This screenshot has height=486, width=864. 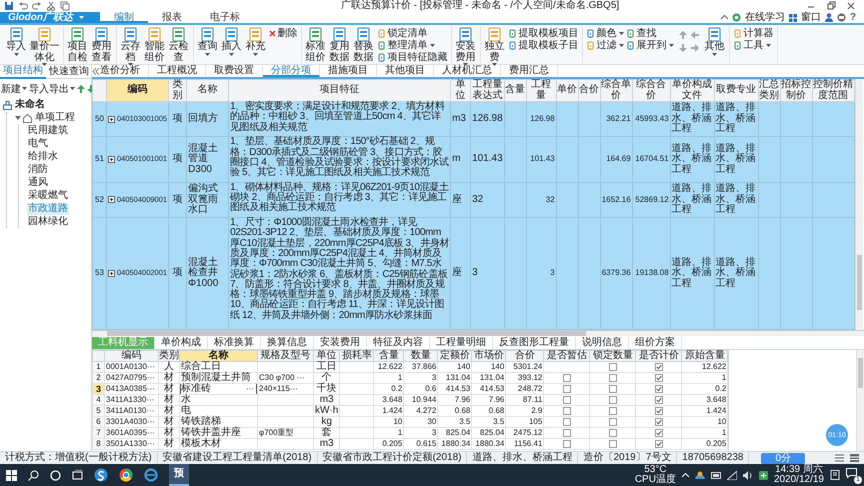 What do you see at coordinates (16, 41) in the screenshot?
I see `ribbon-button: 导入` at bounding box center [16, 41].